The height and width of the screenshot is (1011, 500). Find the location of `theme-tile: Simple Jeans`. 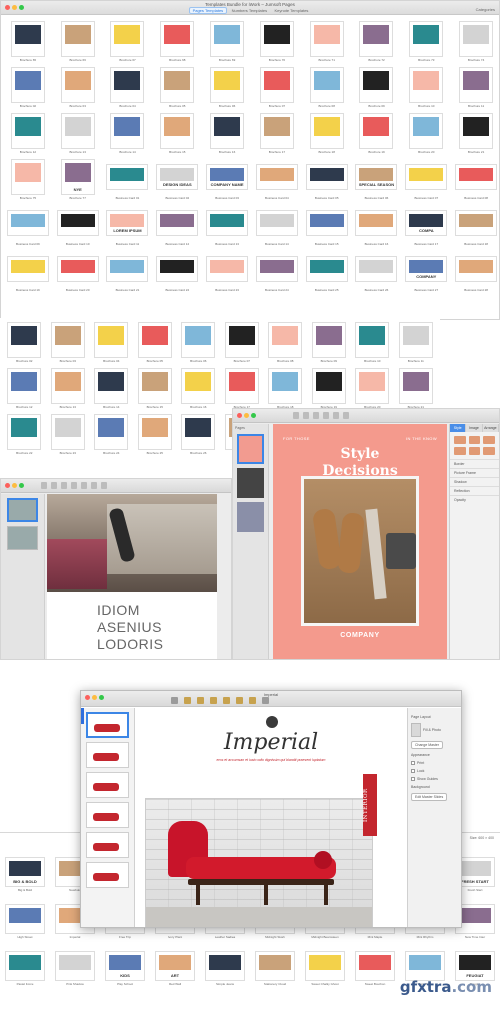

theme-tile: Simple Jeans is located at coordinates (225, 968).